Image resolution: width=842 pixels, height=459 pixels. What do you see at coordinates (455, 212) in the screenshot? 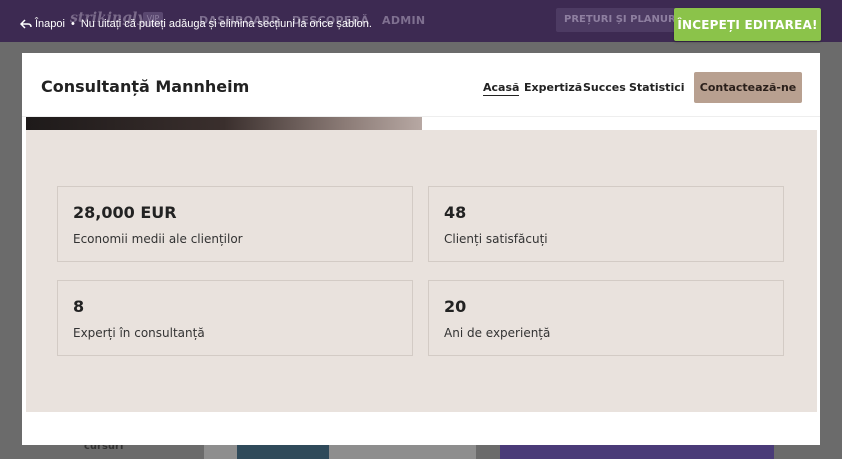
I see `stat-value: 48` at bounding box center [455, 212].